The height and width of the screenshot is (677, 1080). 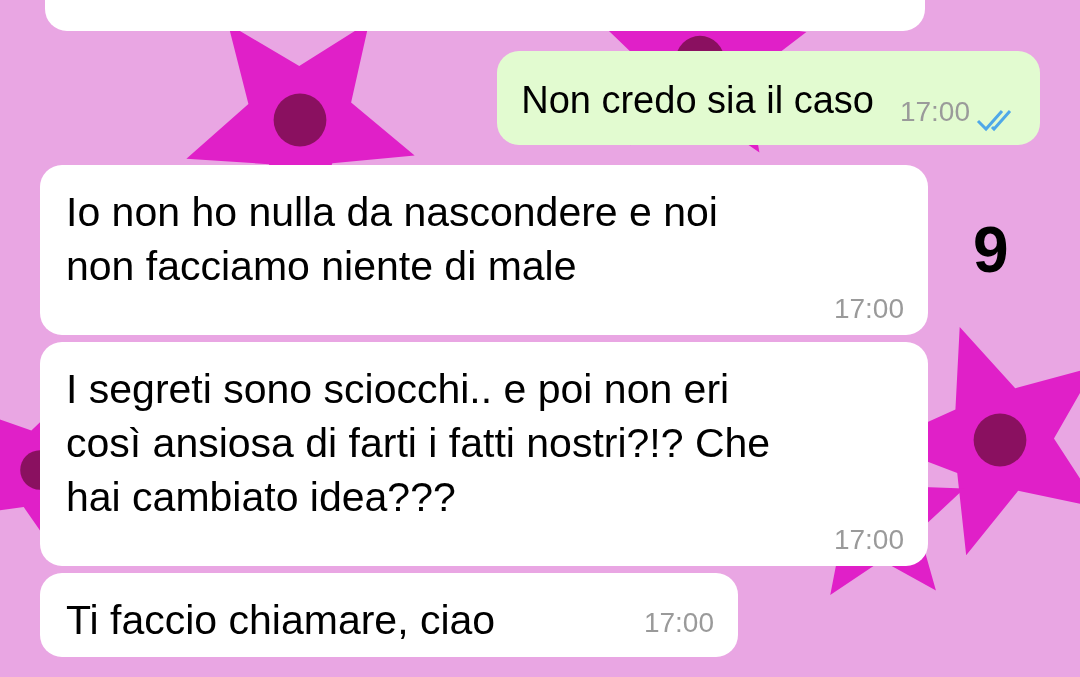 I want to click on message-text: Io non ho nulla da nascondere e noi non facciamo niente di male, so click(x=392, y=239).